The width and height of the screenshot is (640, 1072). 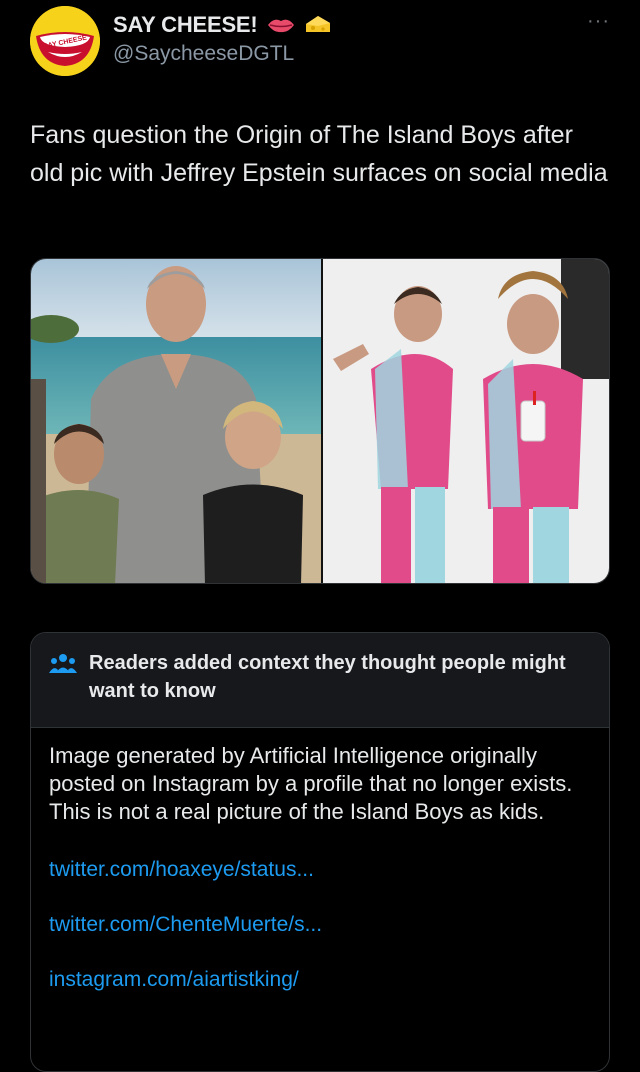 I want to click on say-cheese-logo: SAY CHEESE, so click(x=65, y=41).